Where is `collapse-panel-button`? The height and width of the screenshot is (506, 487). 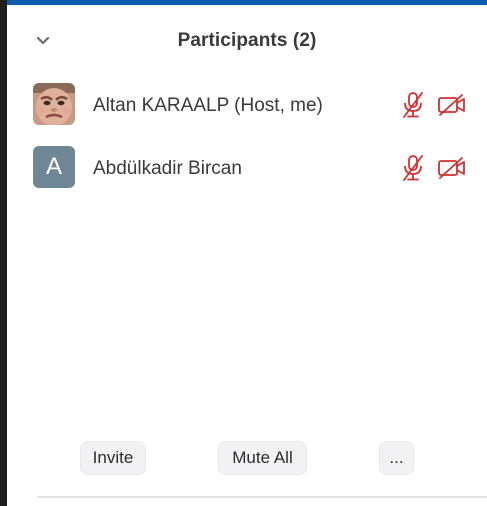 collapse-panel-button is located at coordinates (43, 41).